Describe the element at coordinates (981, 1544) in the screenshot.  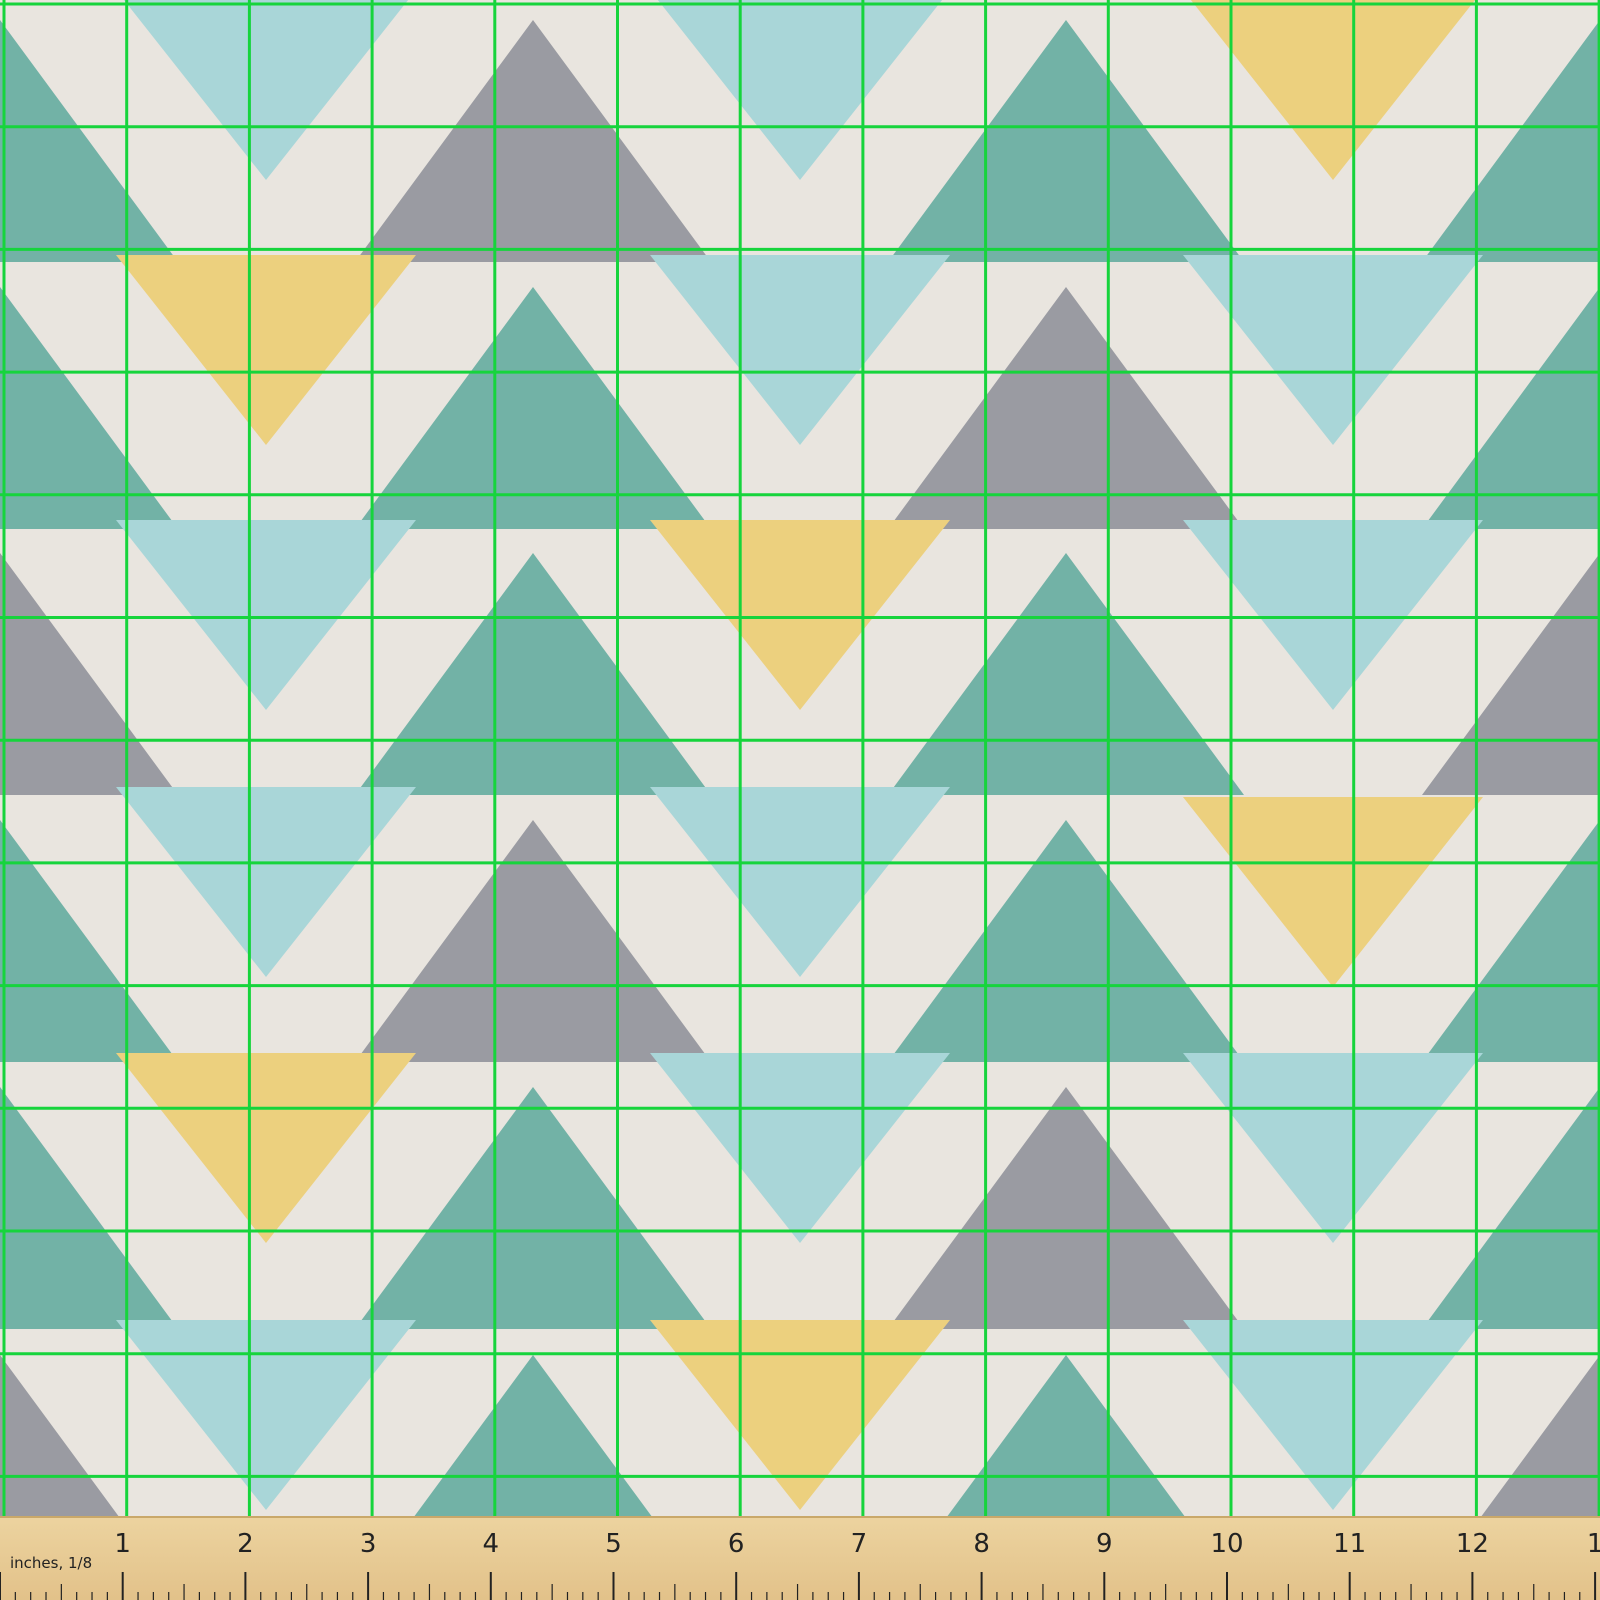
I see `ruler-number: 8` at that location.